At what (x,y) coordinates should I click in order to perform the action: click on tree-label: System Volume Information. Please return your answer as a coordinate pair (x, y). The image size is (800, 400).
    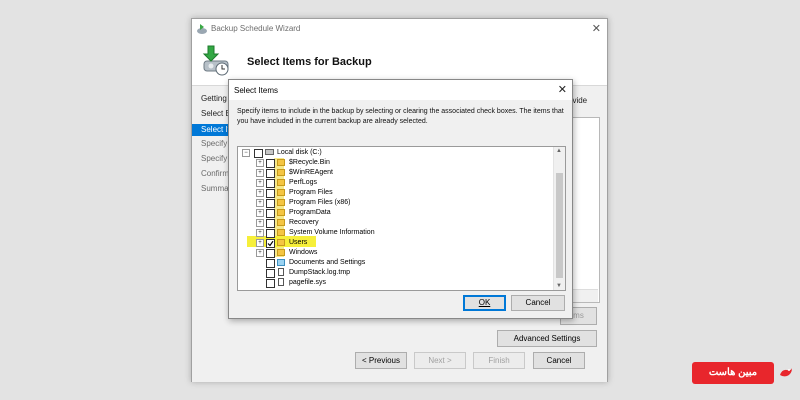
    Looking at the image, I should click on (332, 232).